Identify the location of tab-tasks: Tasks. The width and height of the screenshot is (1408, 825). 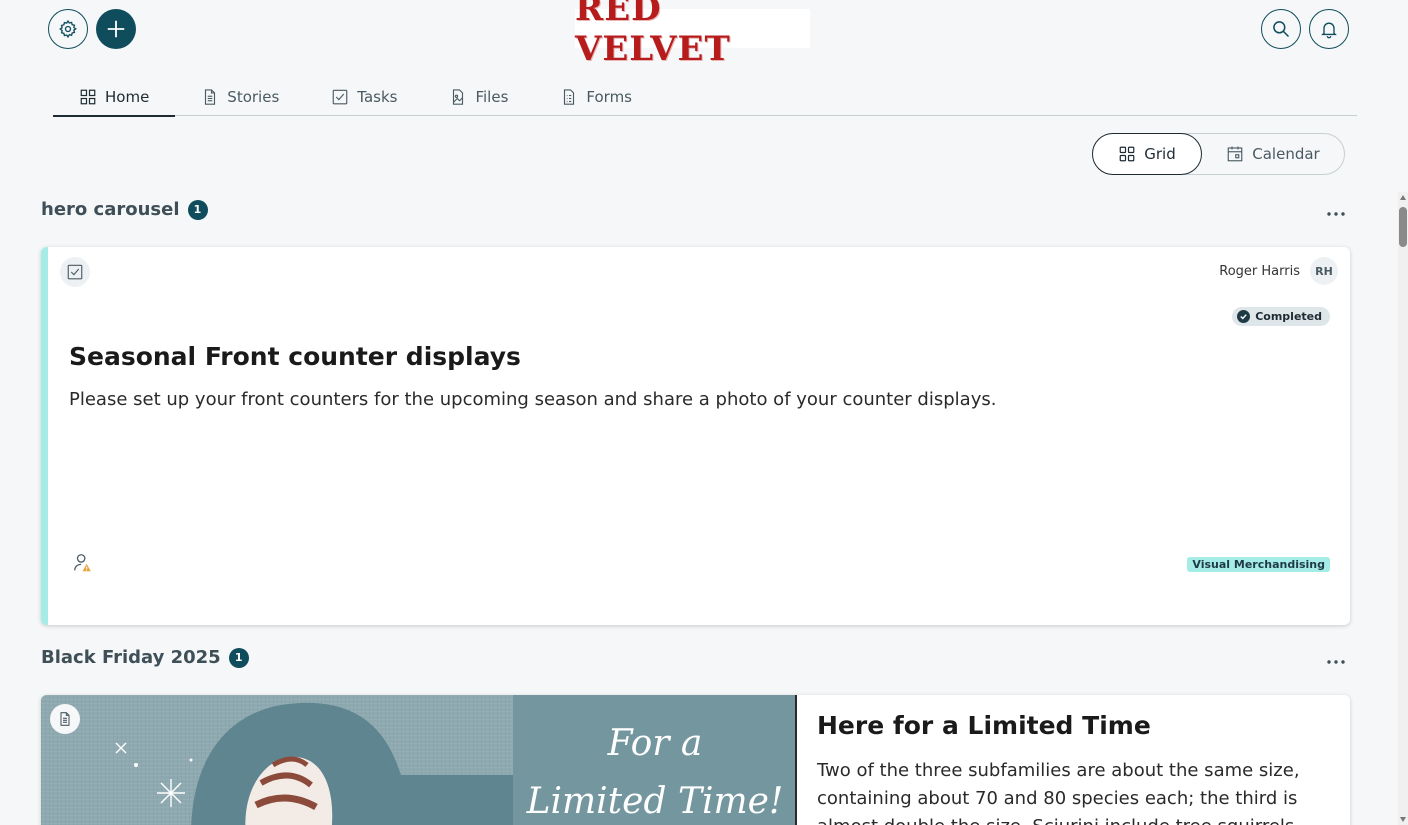
(364, 97).